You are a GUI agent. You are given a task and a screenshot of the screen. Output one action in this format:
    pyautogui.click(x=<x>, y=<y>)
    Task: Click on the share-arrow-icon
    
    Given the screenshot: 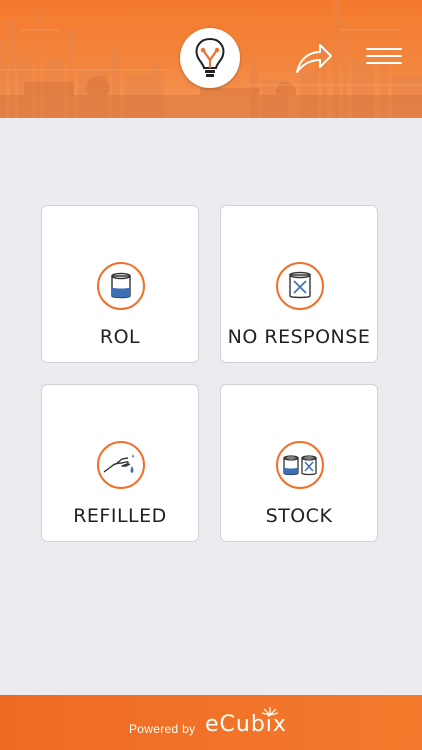 What is the action you would take?
    pyautogui.click(x=314, y=58)
    